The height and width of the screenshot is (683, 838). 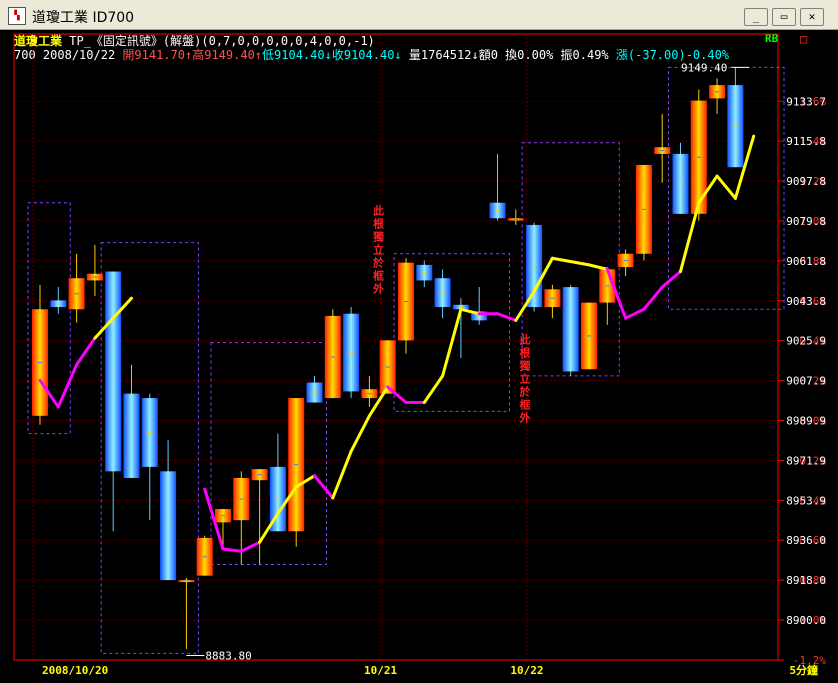 I want to click on y-tick-price: 8971.9, so click(x=806, y=460).